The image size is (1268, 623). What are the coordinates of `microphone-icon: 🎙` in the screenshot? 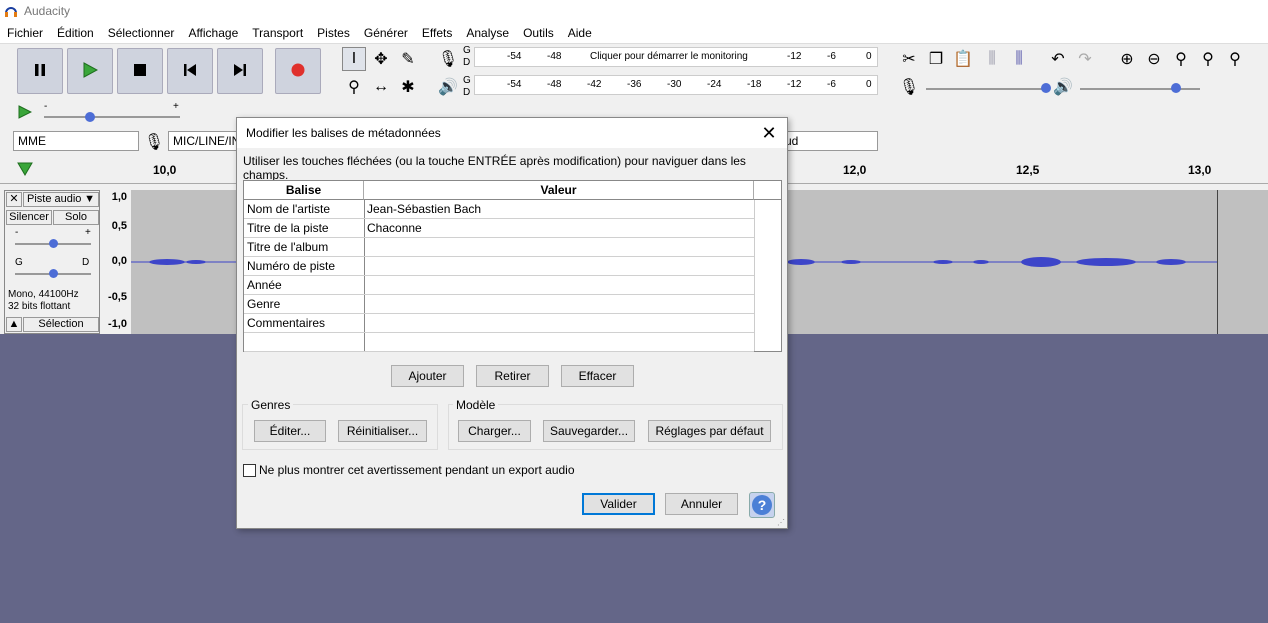 It's located at (448, 59).